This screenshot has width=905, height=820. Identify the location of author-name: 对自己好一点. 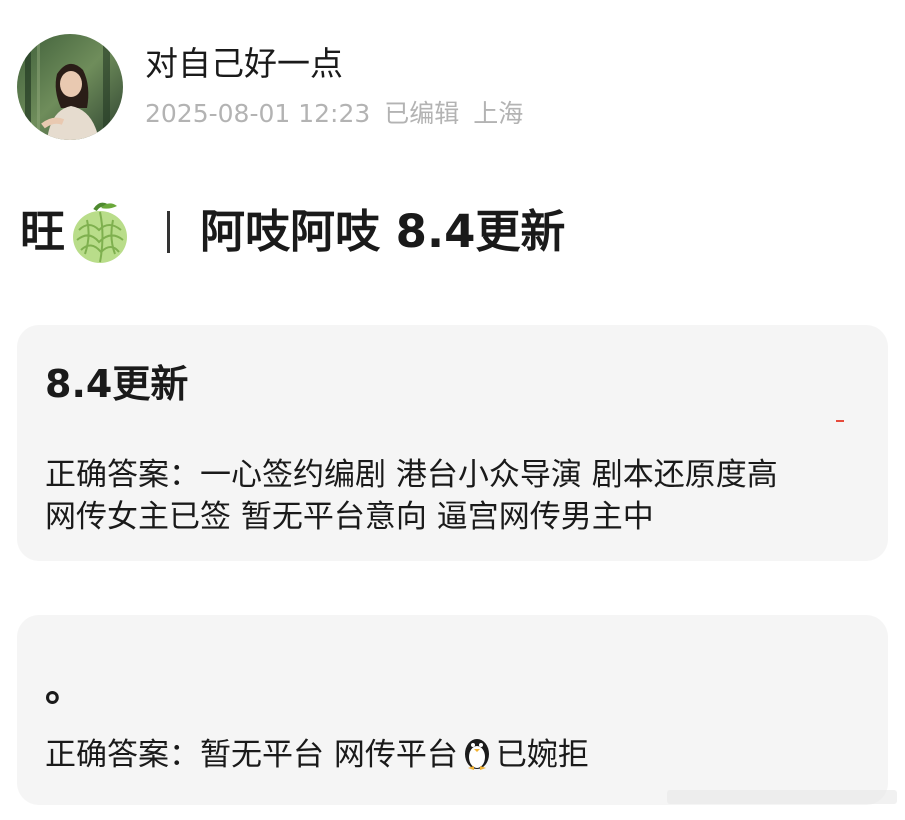
(244, 64).